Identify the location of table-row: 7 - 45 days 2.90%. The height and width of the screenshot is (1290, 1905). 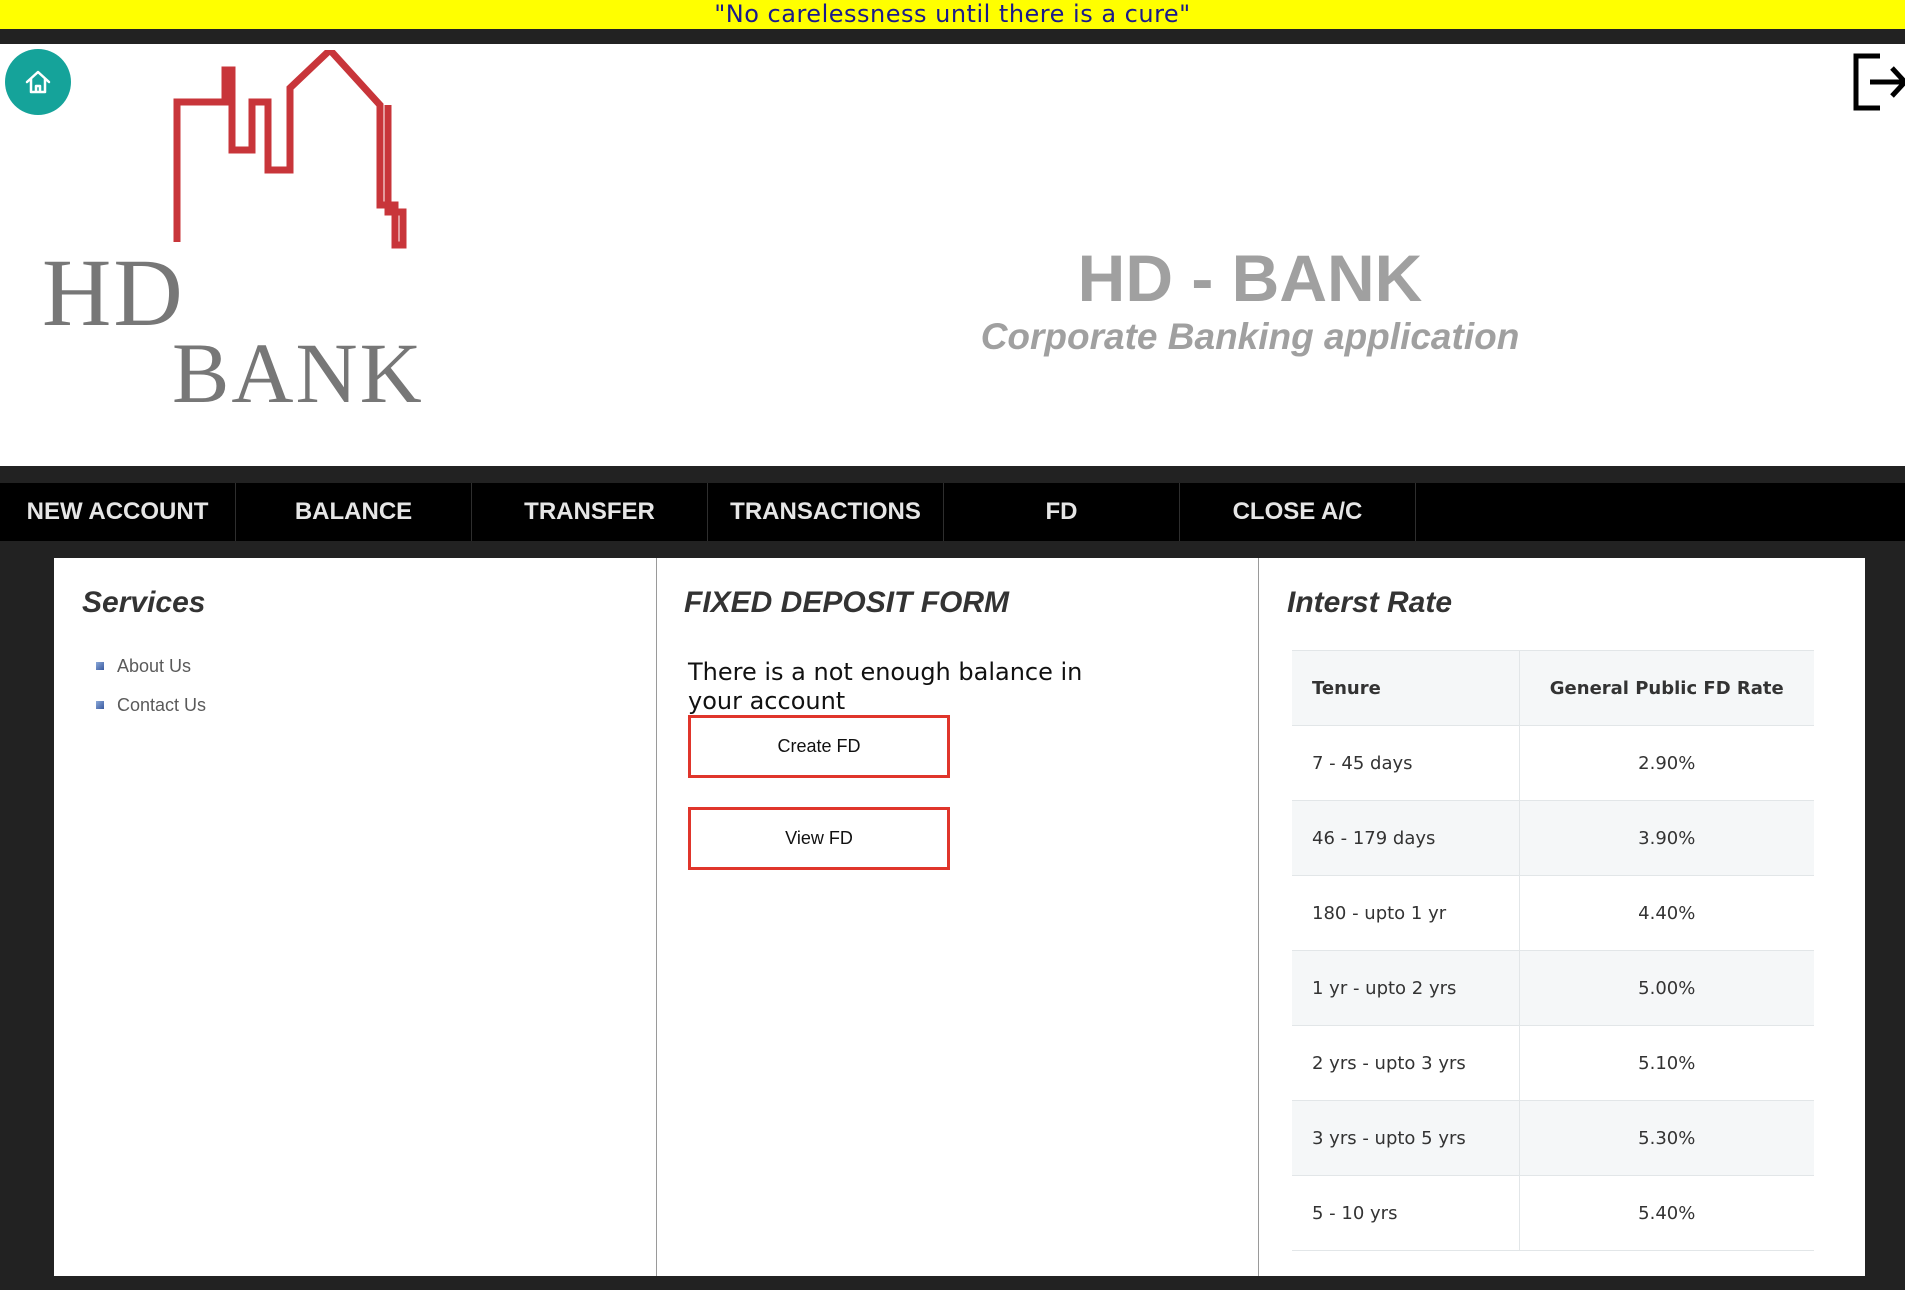
(1553, 763).